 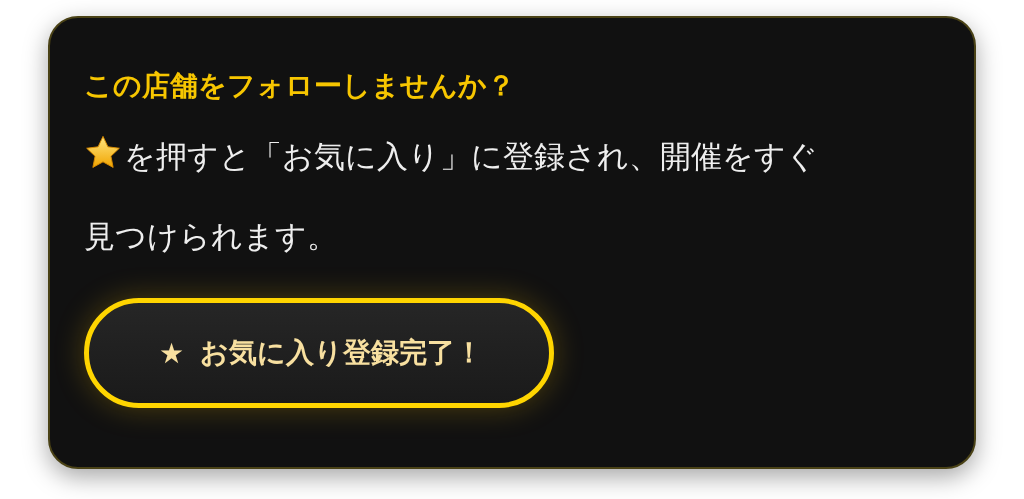 I want to click on message-text: 見つけられます。, so click(x=211, y=236).